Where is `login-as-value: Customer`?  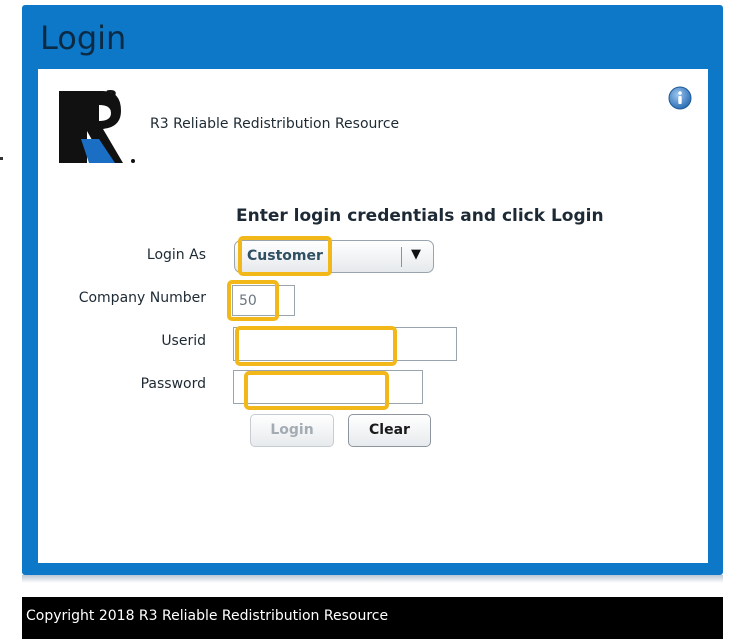 login-as-value: Customer is located at coordinates (285, 256).